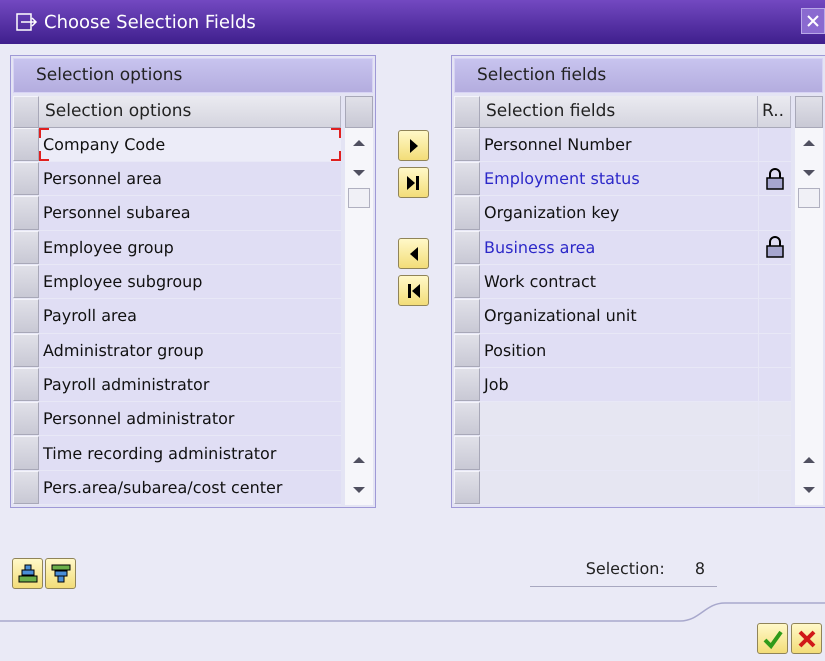 The height and width of the screenshot is (661, 825). I want to click on move-up-button, so click(27, 573).